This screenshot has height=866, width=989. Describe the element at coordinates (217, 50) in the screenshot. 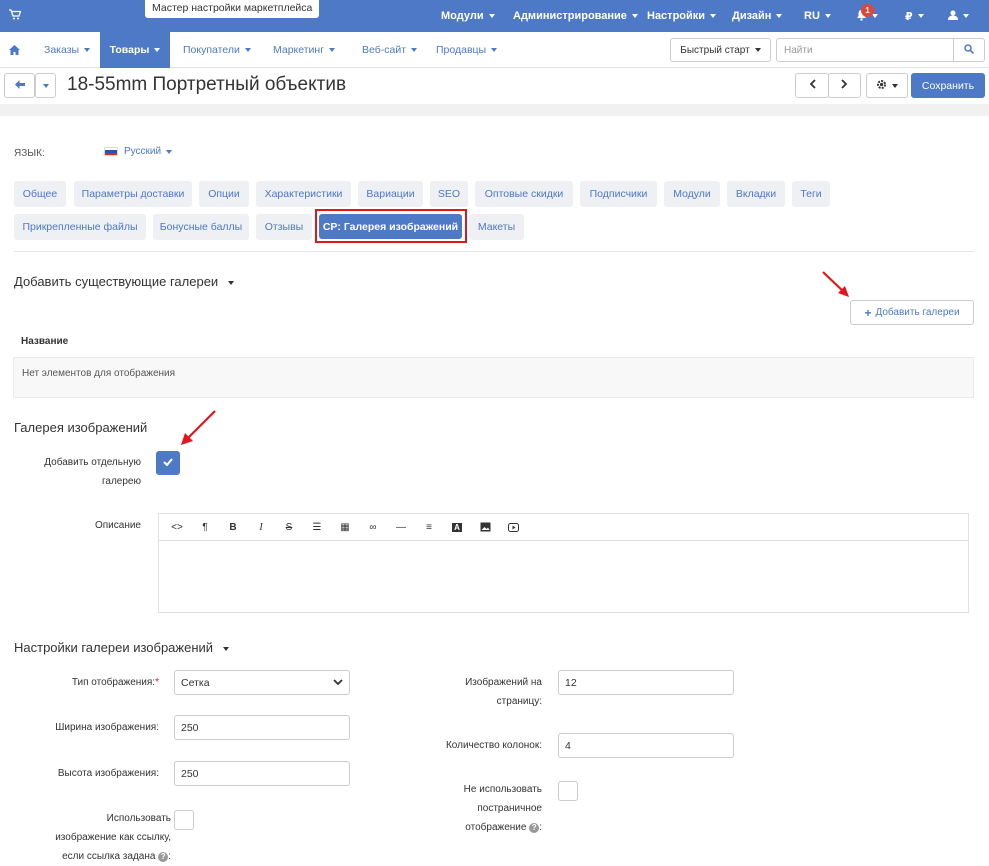

I see `nav-customers: Покупатели` at that location.